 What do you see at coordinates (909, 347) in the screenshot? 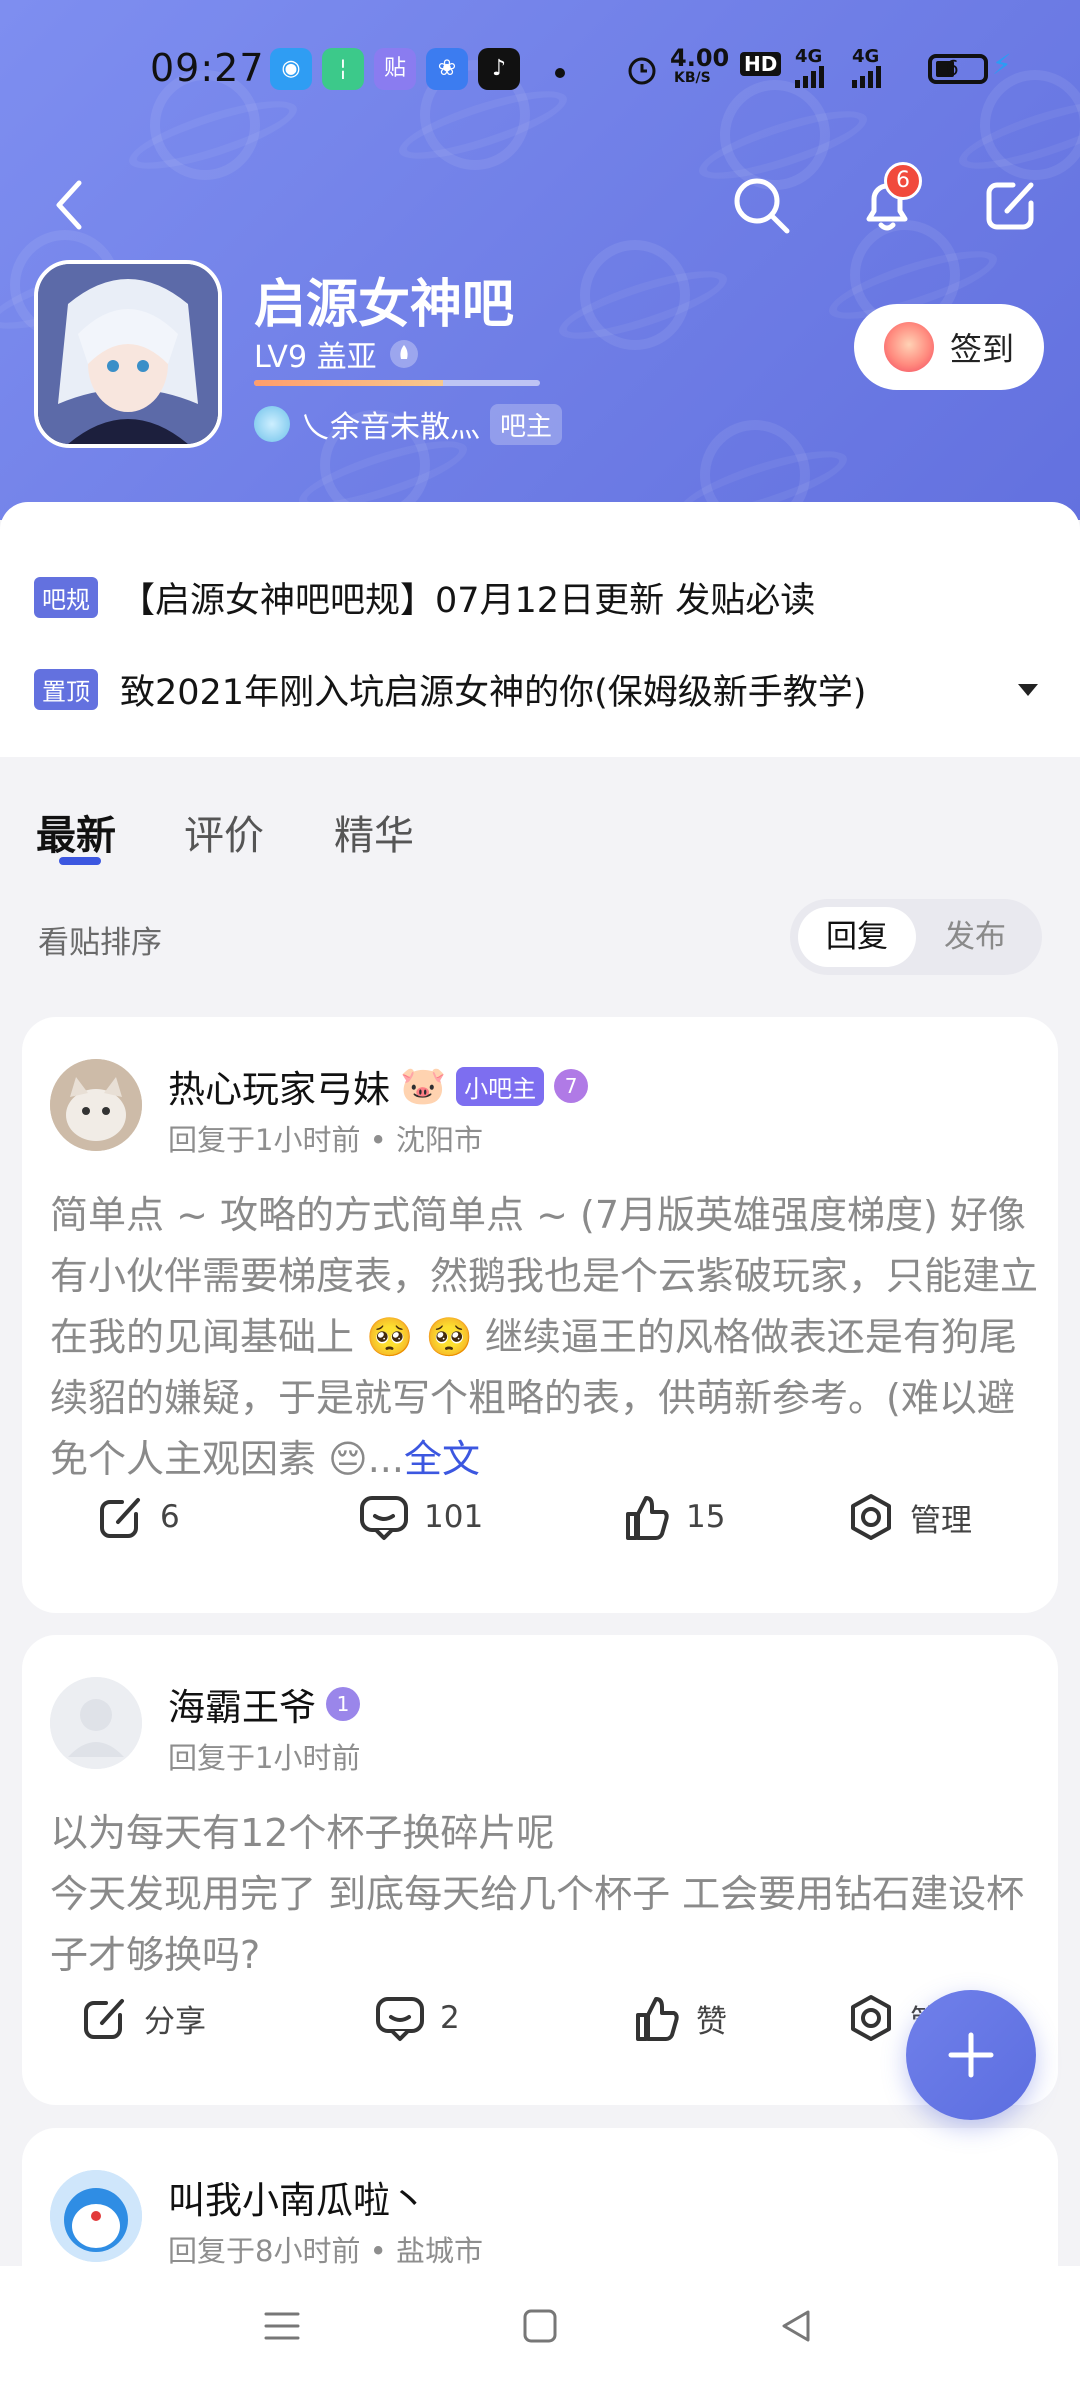
I see `signin-icon` at bounding box center [909, 347].